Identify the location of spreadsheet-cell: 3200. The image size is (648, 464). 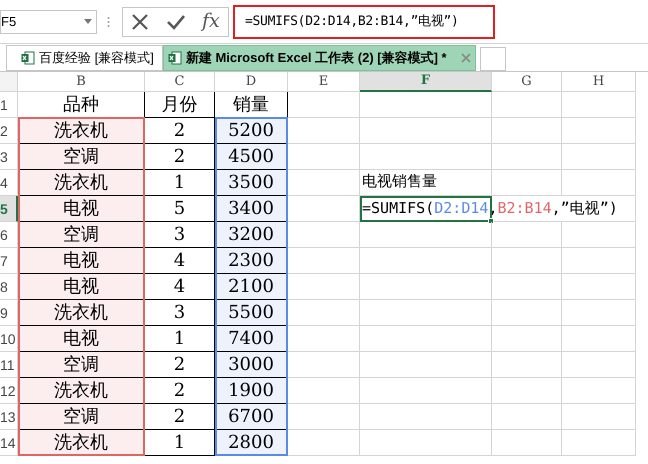
(251, 235).